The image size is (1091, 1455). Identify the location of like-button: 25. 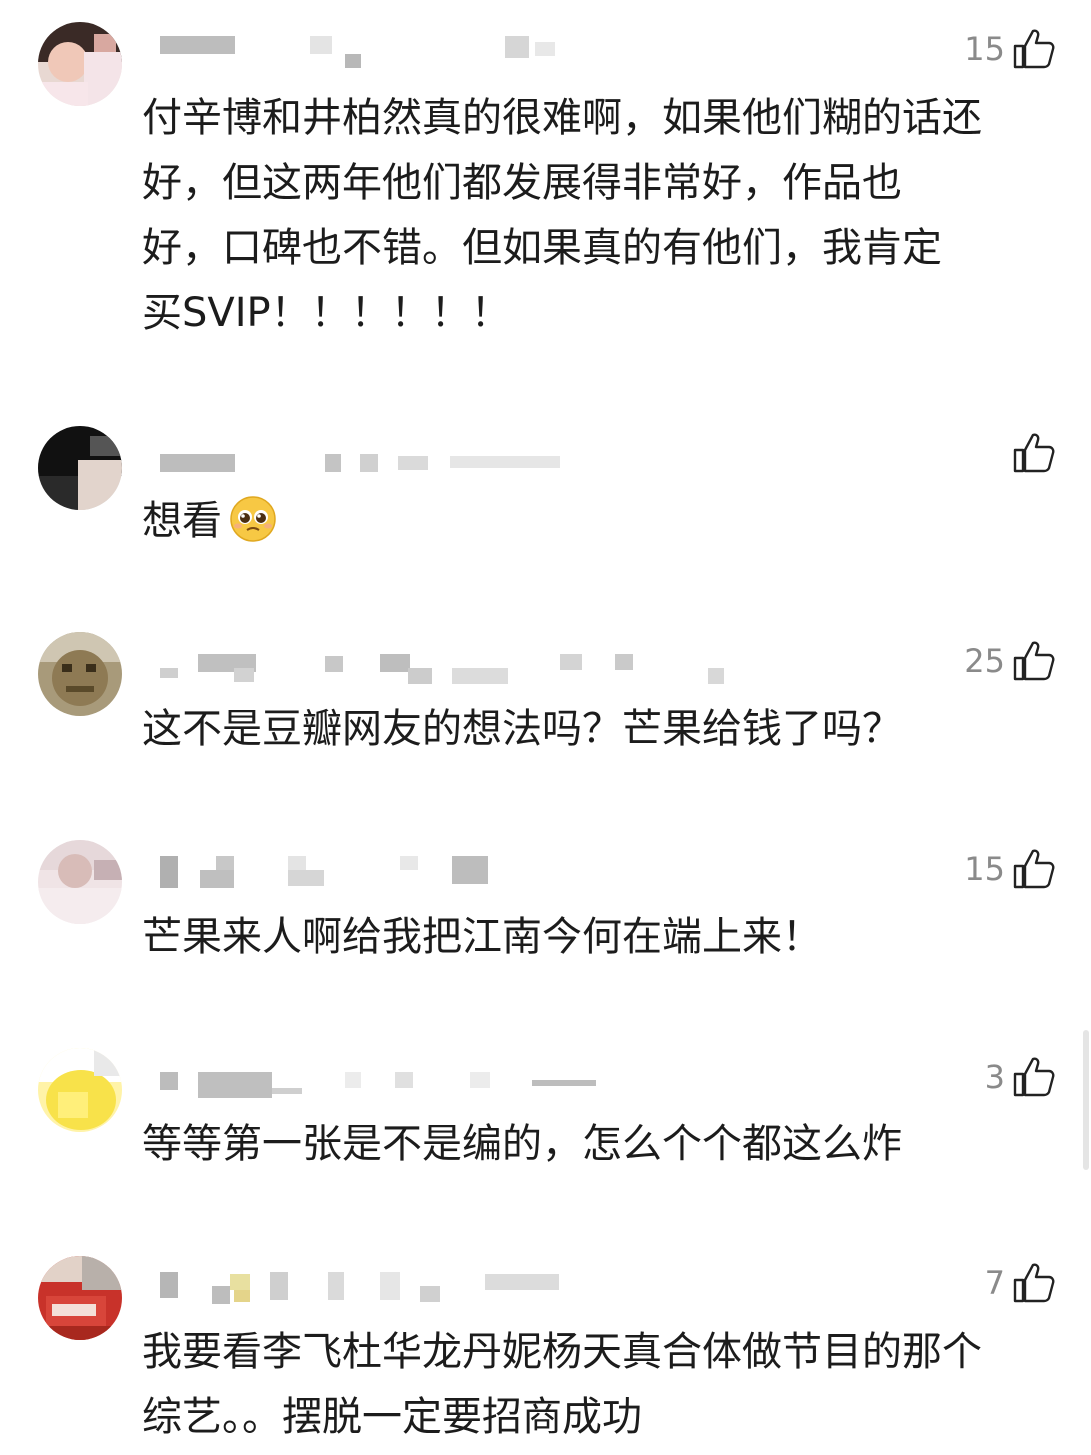
(1009, 661).